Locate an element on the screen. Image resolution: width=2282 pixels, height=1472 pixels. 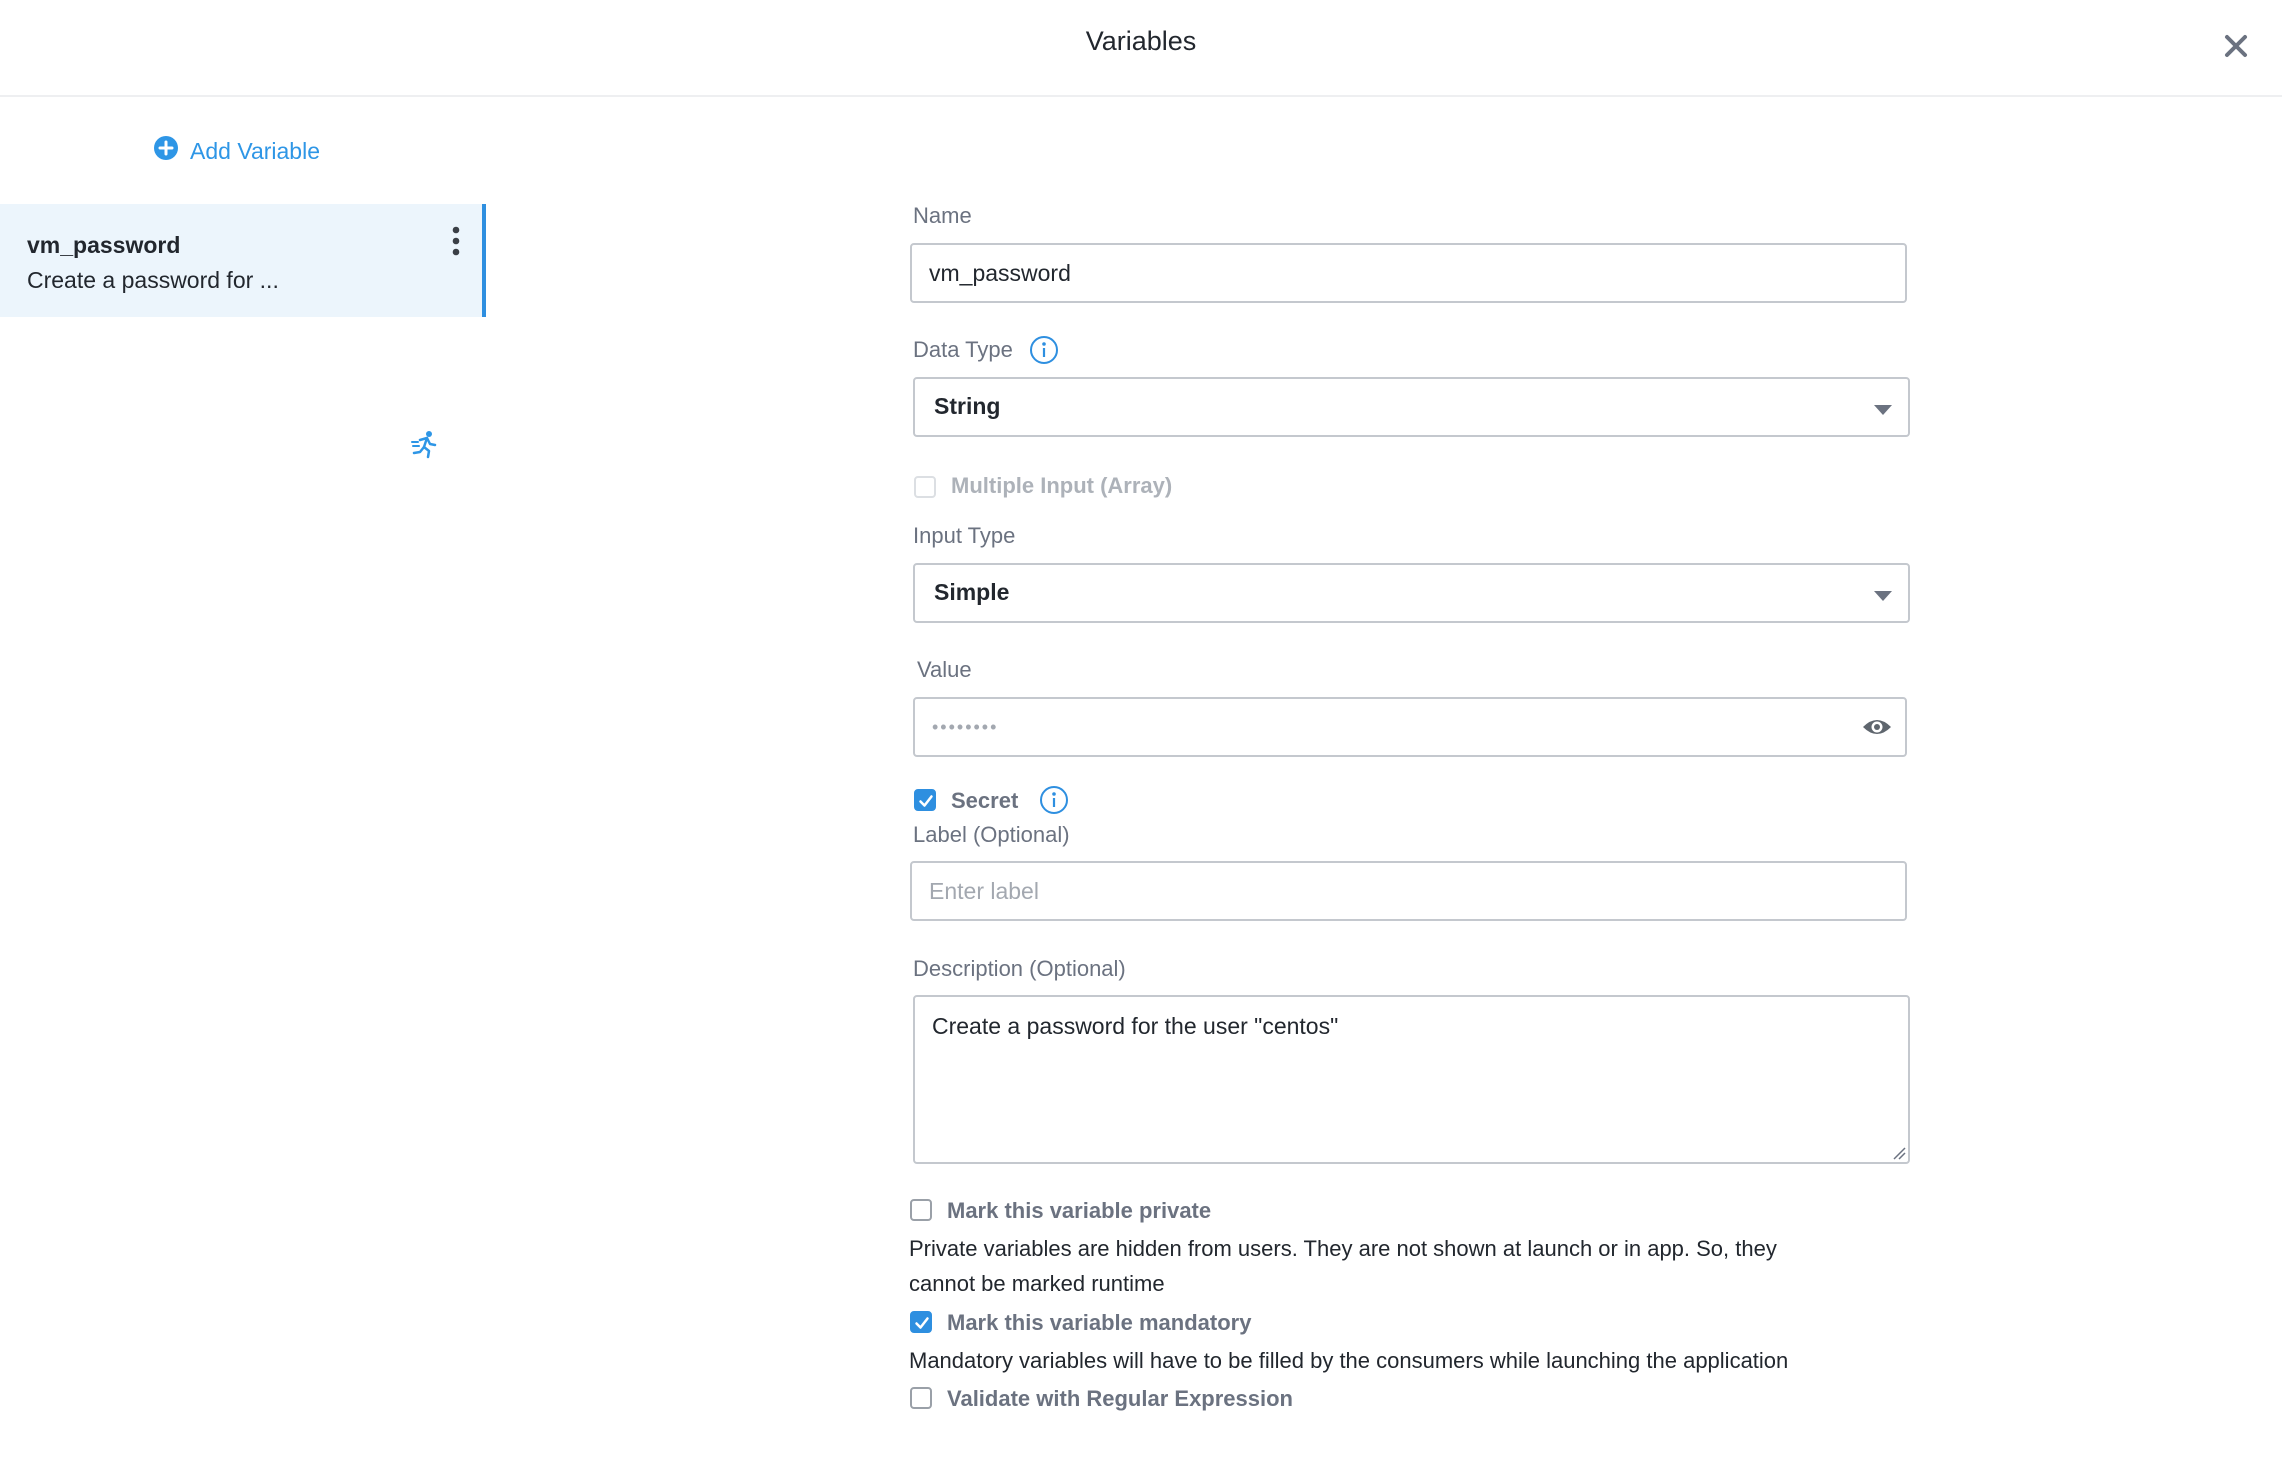
runner-icon is located at coordinates (424, 444).